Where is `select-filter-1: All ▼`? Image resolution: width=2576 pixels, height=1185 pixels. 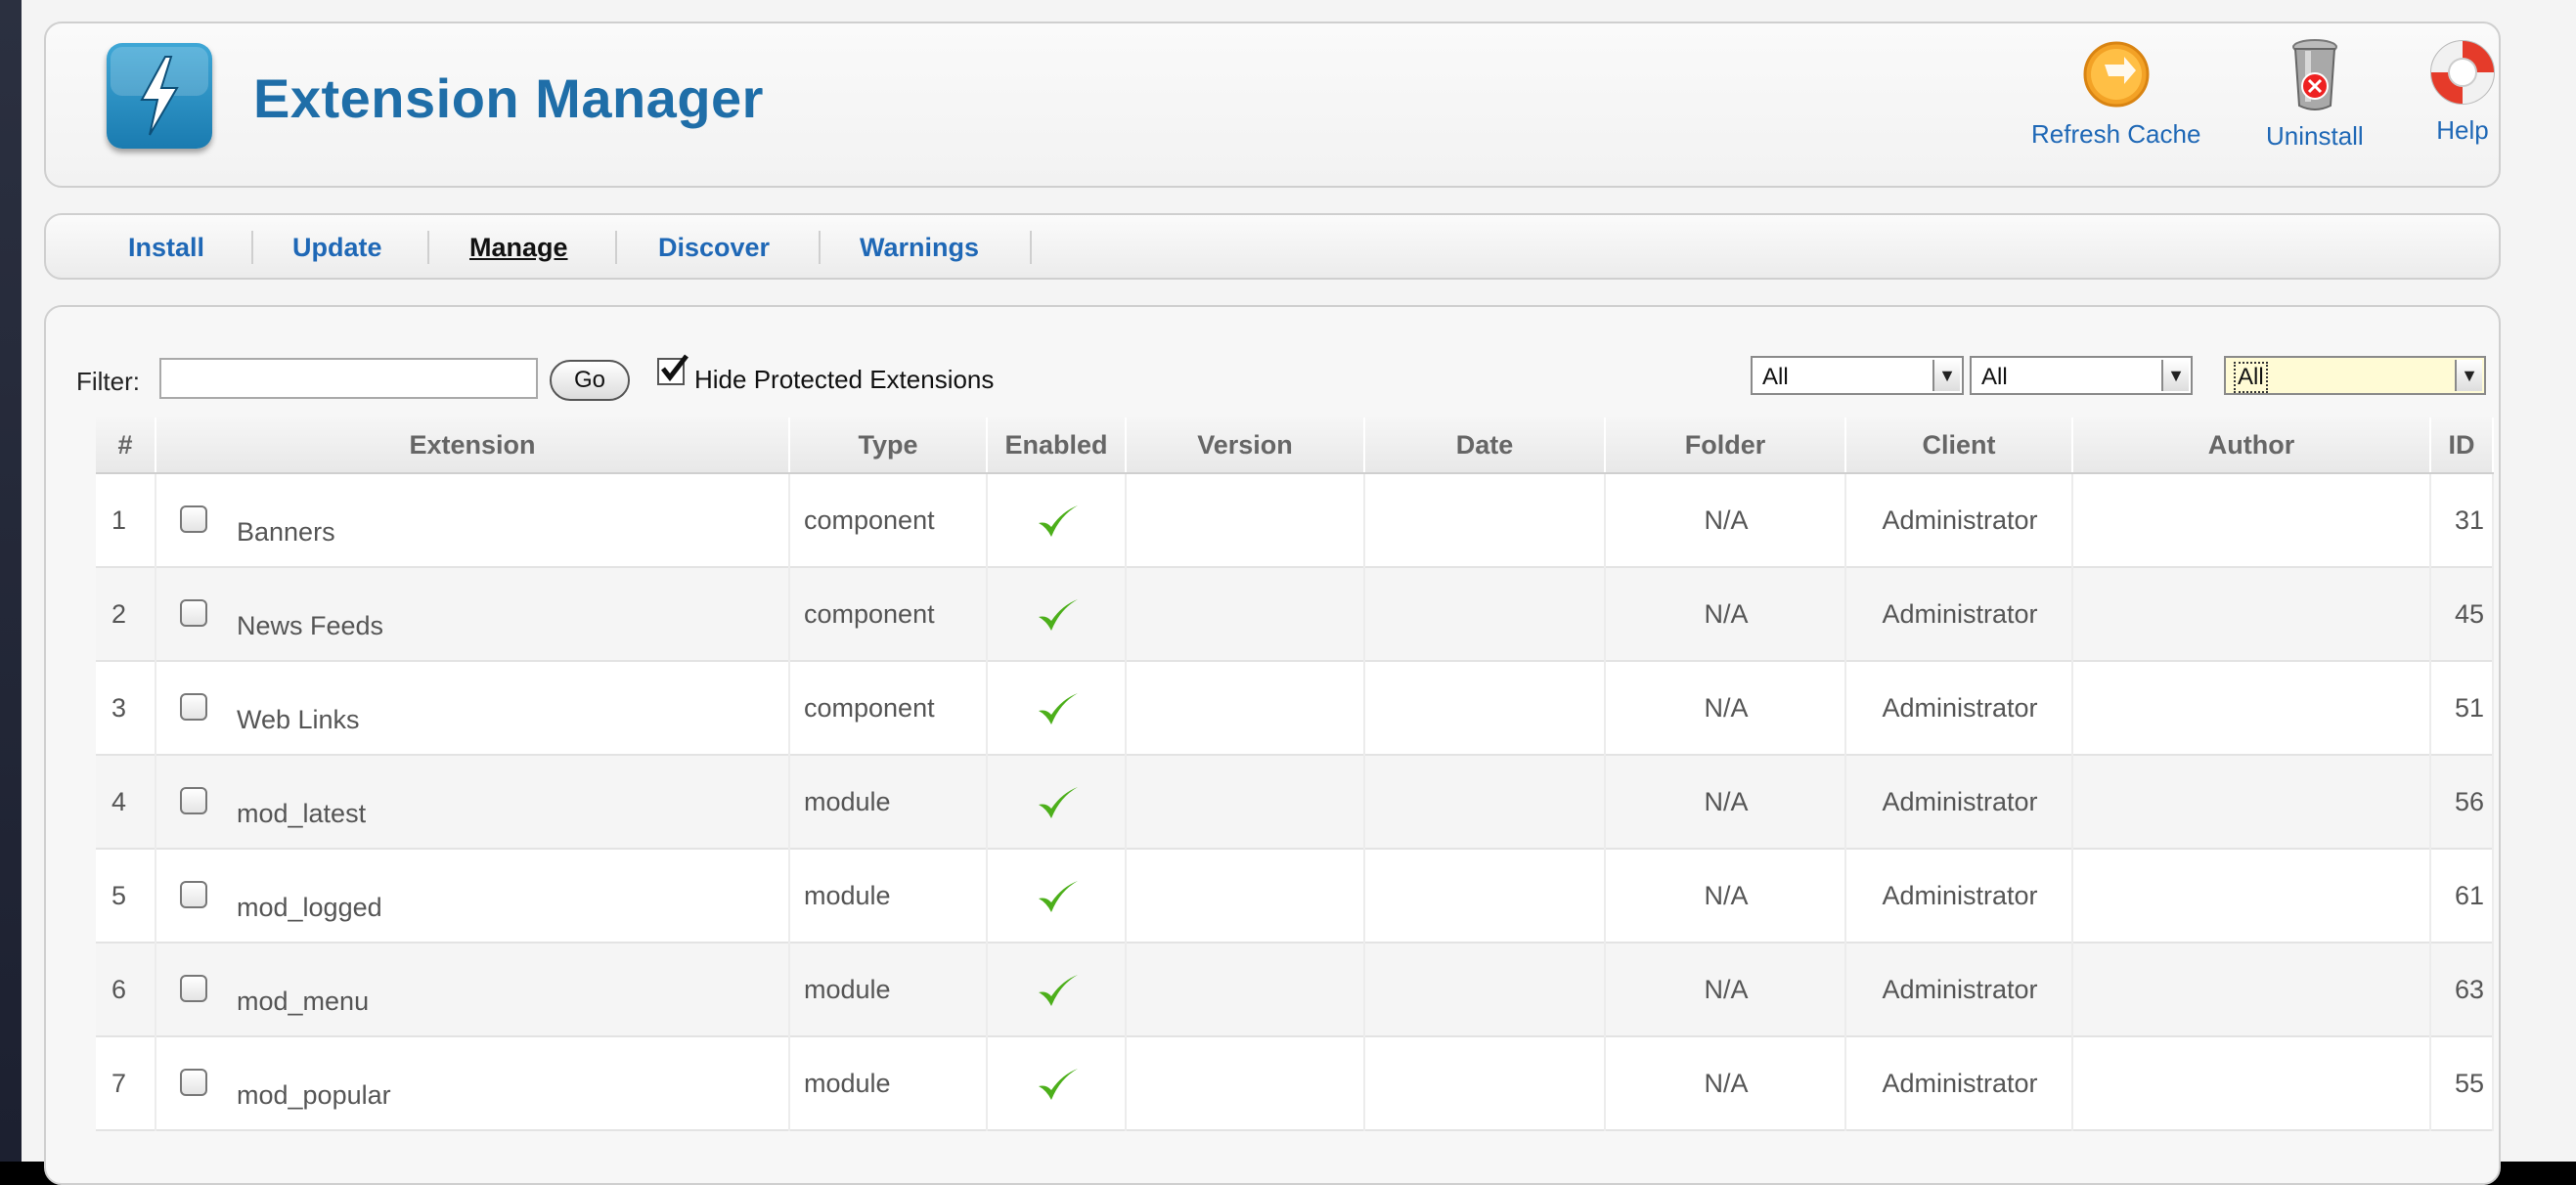 select-filter-1: All ▼ is located at coordinates (1857, 375).